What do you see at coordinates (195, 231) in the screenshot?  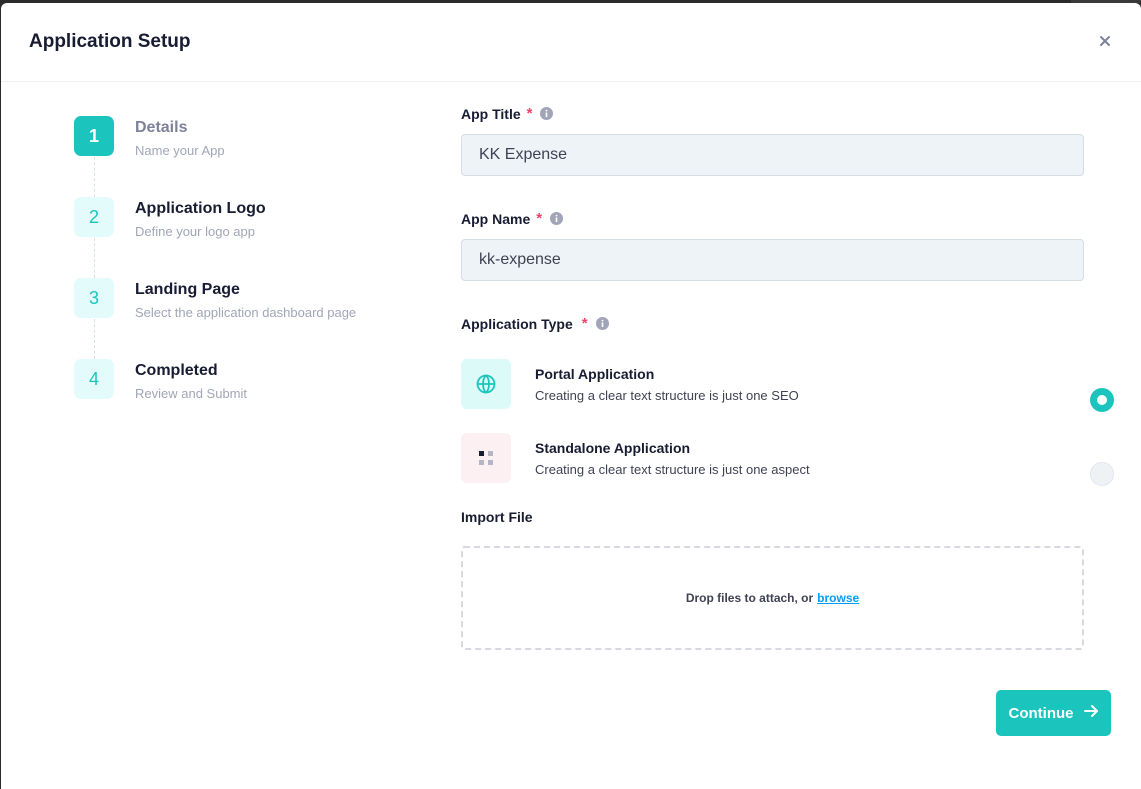 I see `step-description: Define your logo app` at bounding box center [195, 231].